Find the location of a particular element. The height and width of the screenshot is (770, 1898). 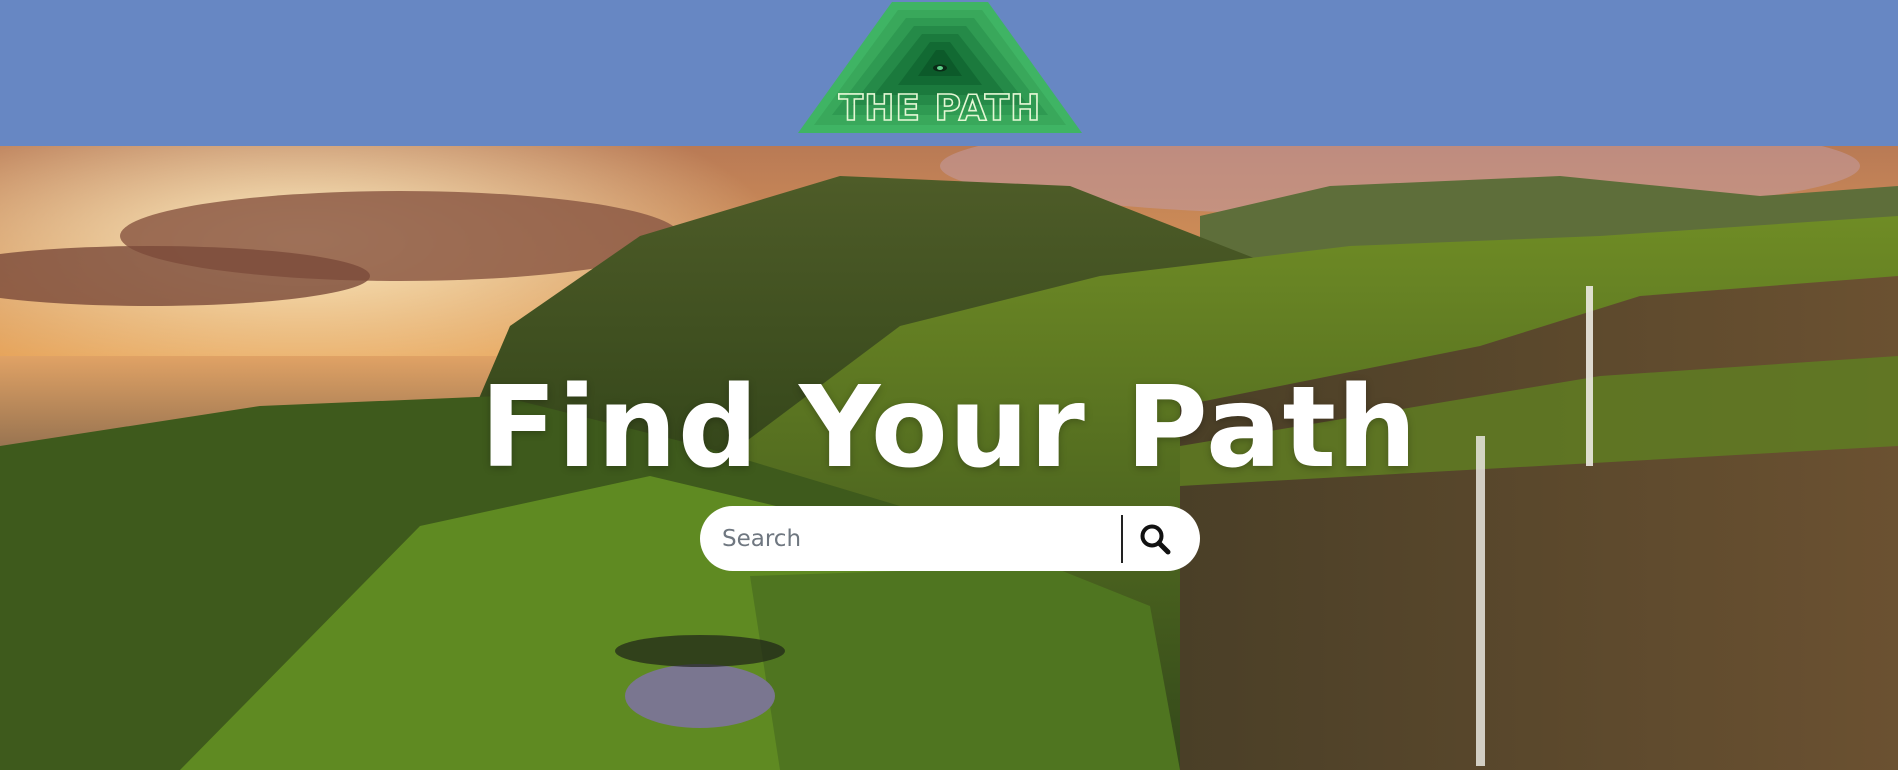

hero-title: Find Your Path is located at coordinates (949, 428).